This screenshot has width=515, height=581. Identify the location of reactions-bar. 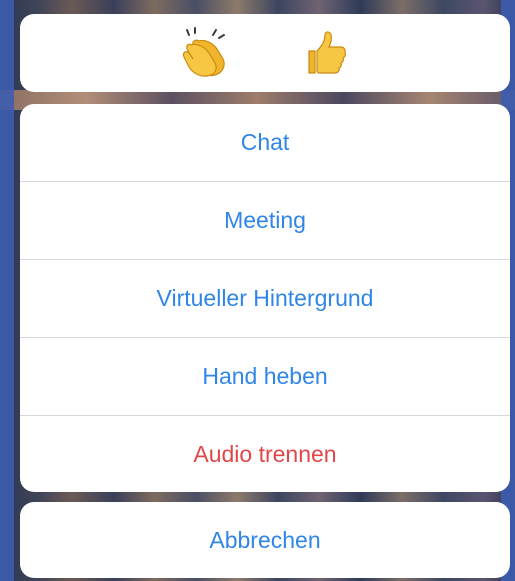
(265, 53).